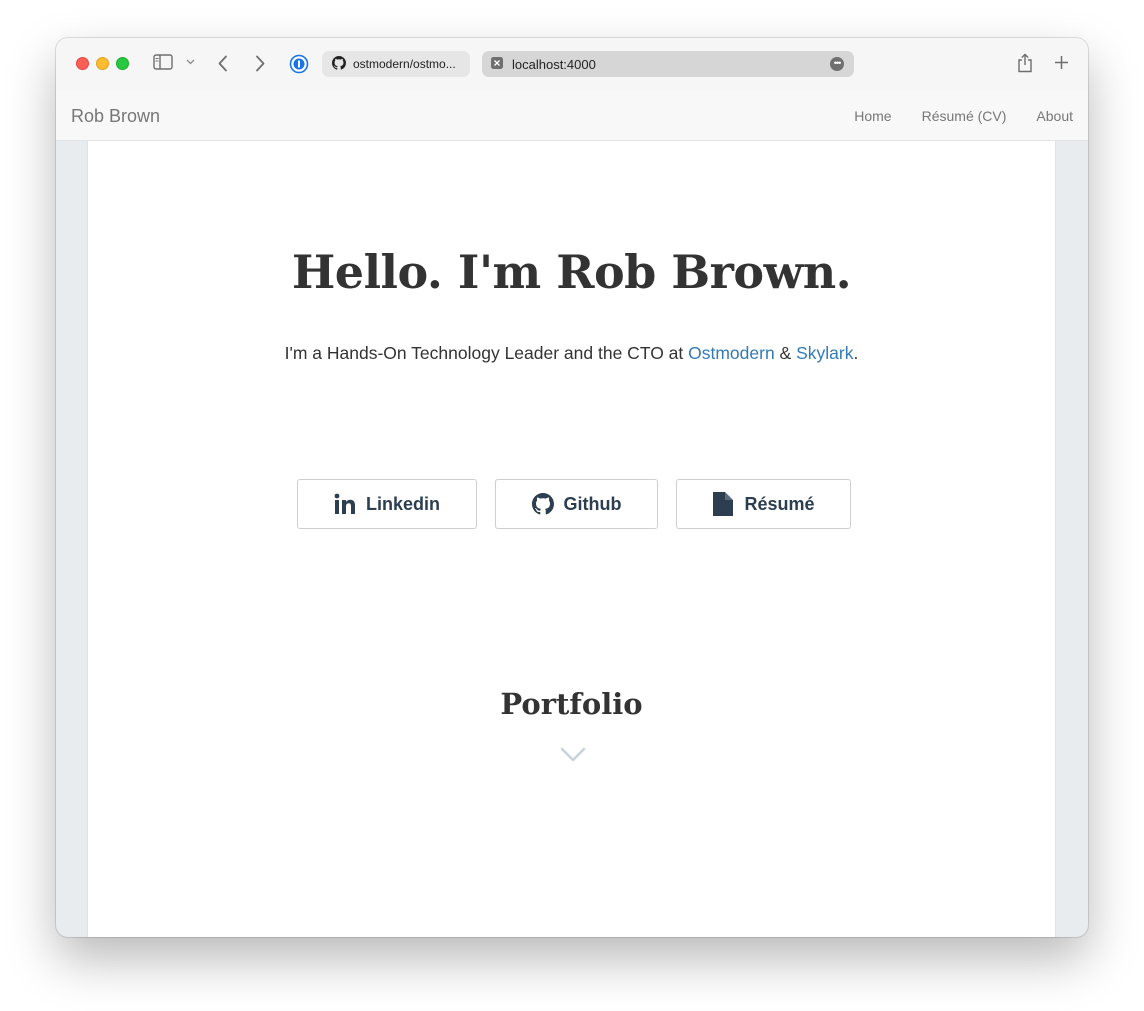 The image size is (1144, 1011). I want to click on nav-links: Home Résumé (CV) About, so click(963, 116).